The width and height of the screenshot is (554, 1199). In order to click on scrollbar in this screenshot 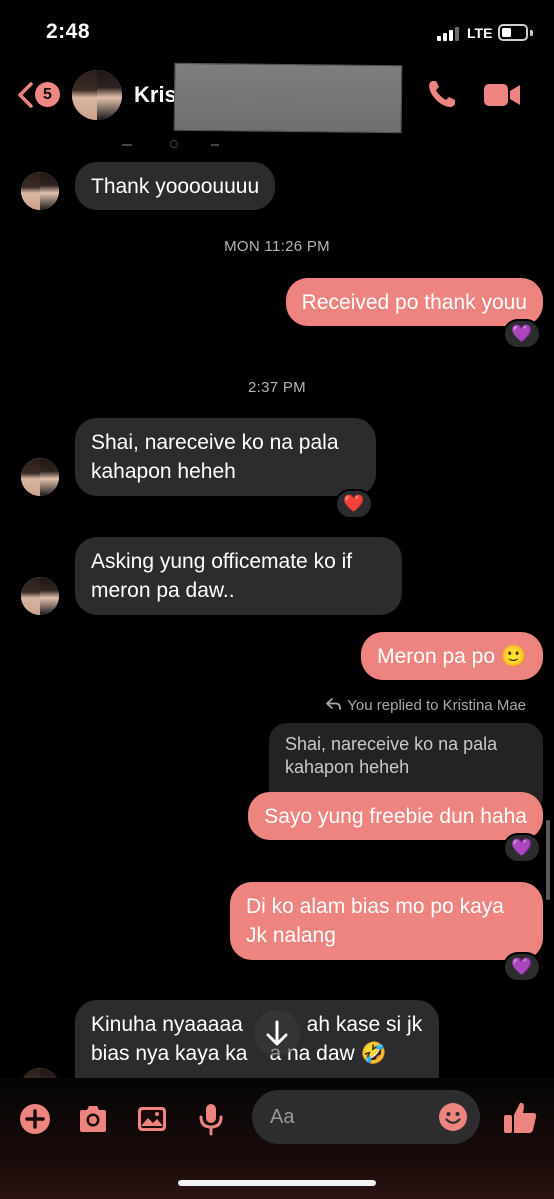, I will do `click(548, 860)`.